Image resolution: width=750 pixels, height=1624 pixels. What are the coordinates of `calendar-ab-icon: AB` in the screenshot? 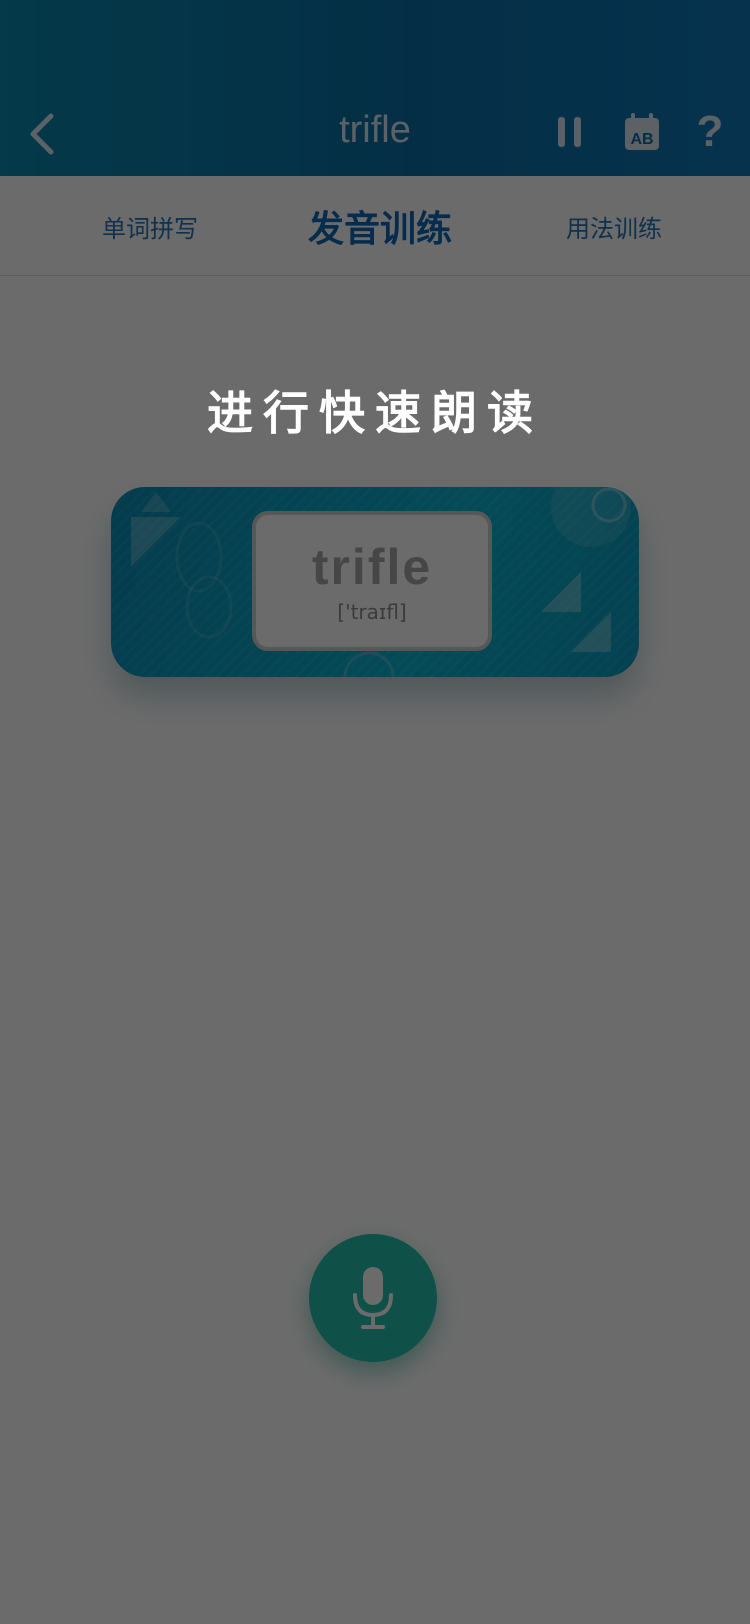 It's located at (642, 131).